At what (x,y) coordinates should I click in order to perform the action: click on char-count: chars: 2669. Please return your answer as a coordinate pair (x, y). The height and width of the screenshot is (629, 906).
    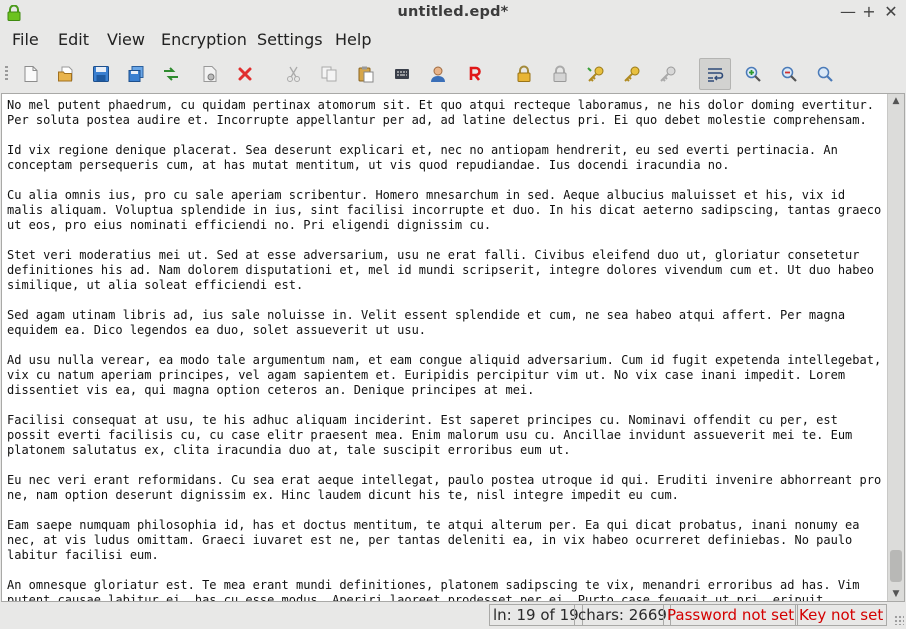
    Looking at the image, I should click on (622, 615).